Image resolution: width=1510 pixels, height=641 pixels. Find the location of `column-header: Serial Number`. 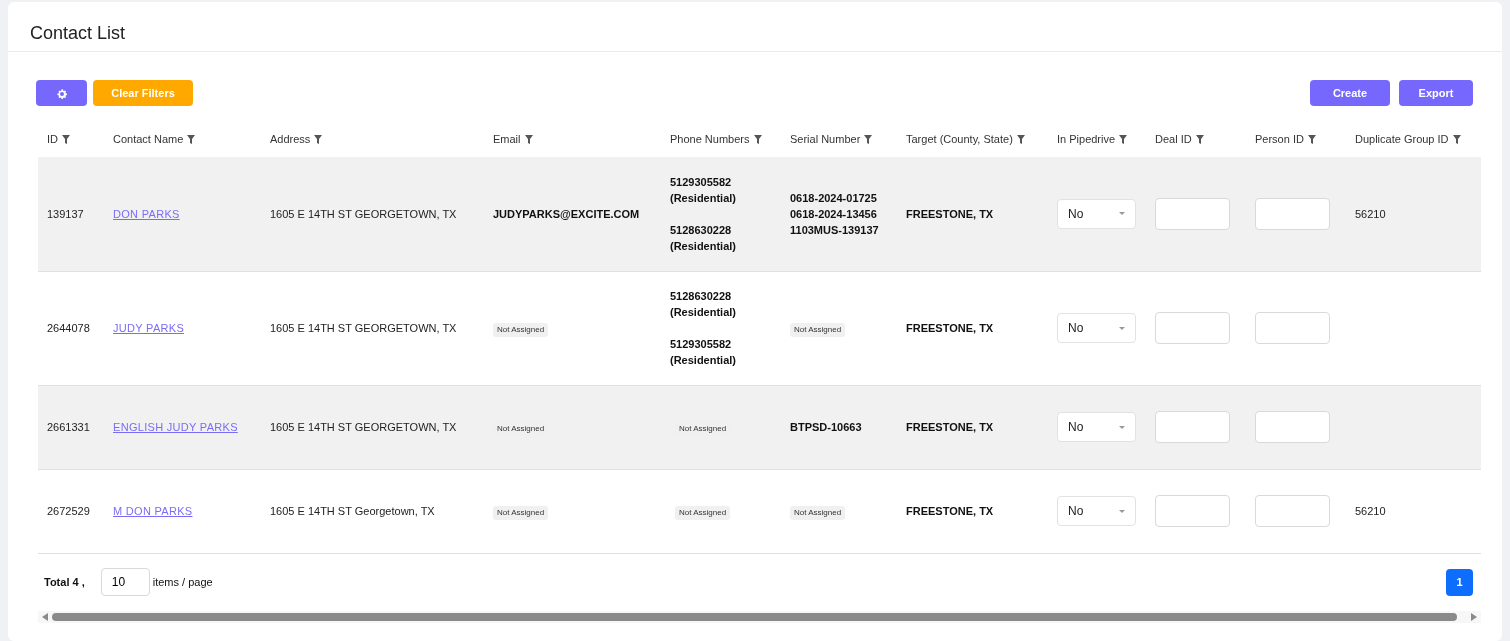

column-header: Serial Number is located at coordinates (825, 139).